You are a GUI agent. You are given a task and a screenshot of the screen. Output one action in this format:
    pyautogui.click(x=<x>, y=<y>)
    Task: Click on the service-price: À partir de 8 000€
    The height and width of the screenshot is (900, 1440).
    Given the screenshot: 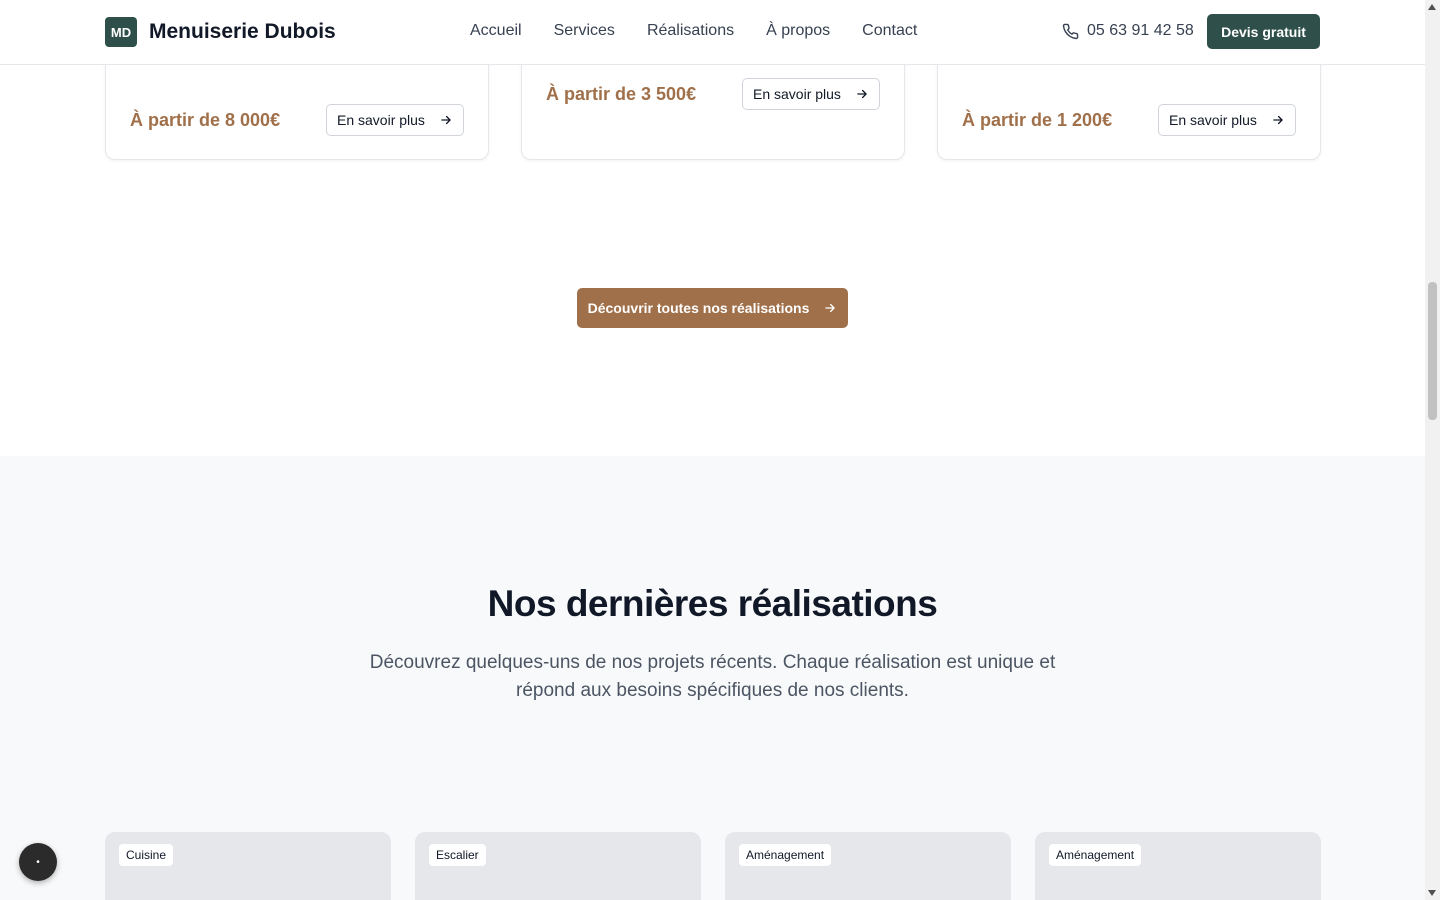 What is the action you would take?
    pyautogui.click(x=205, y=120)
    